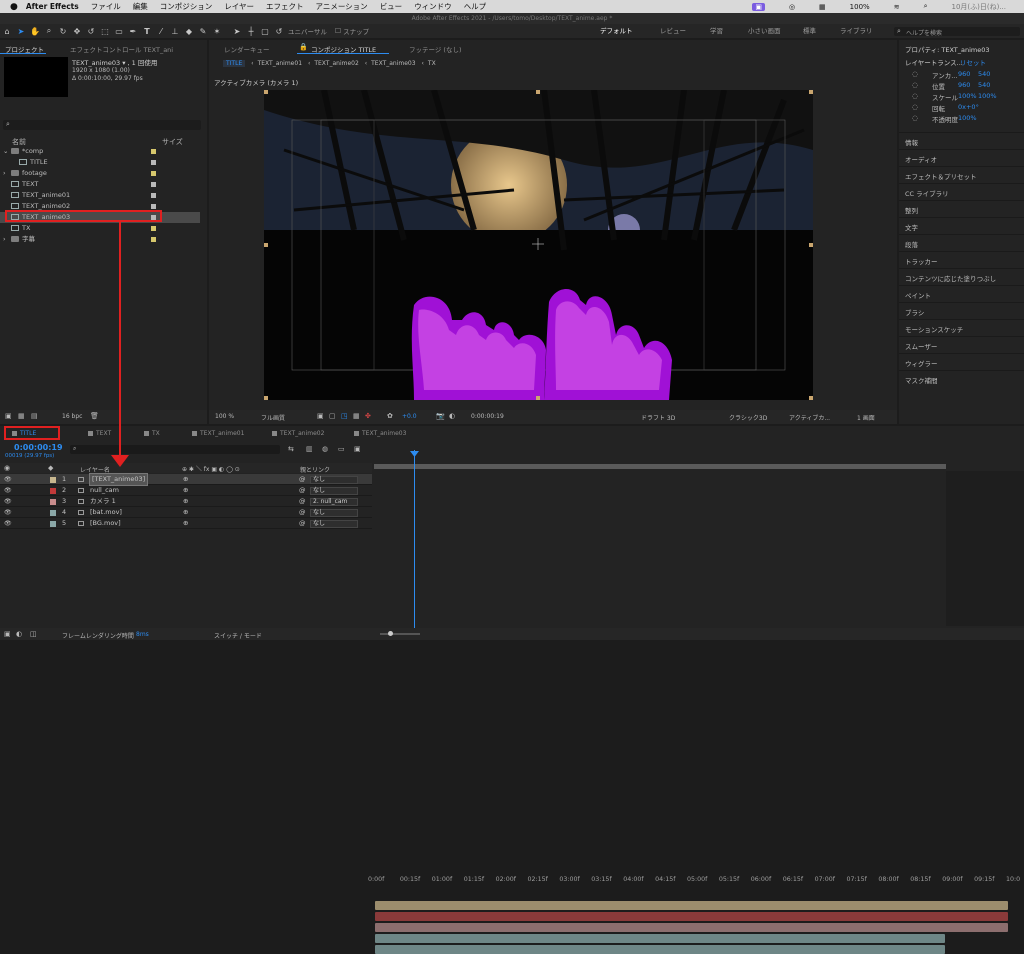 This screenshot has width=1024, height=954. What do you see at coordinates (63, 31) in the screenshot?
I see `orbit-tool-icon: ↻` at bounding box center [63, 31].